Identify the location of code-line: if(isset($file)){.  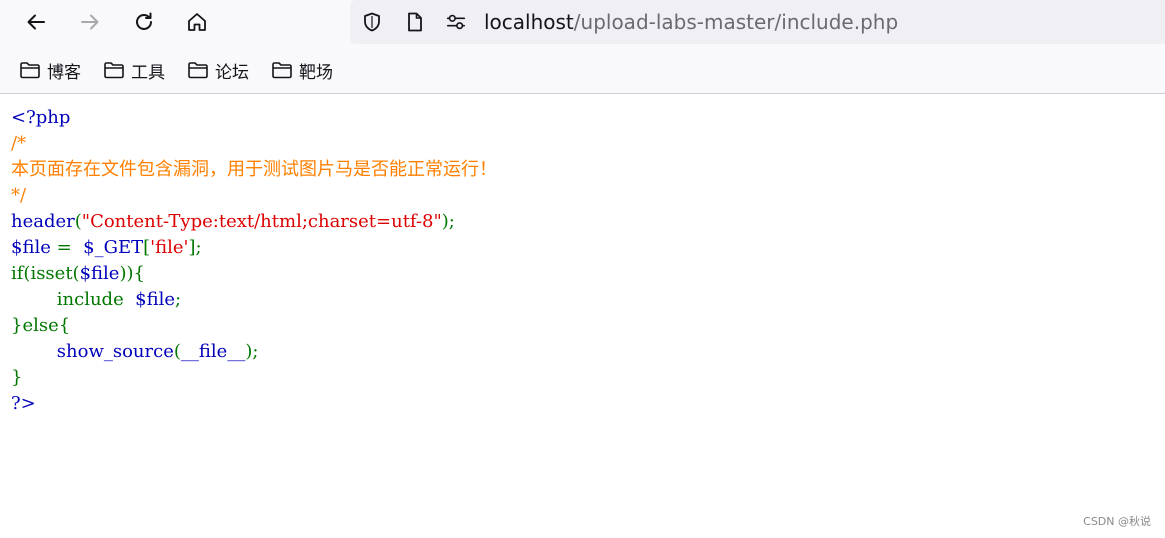
(254, 274).